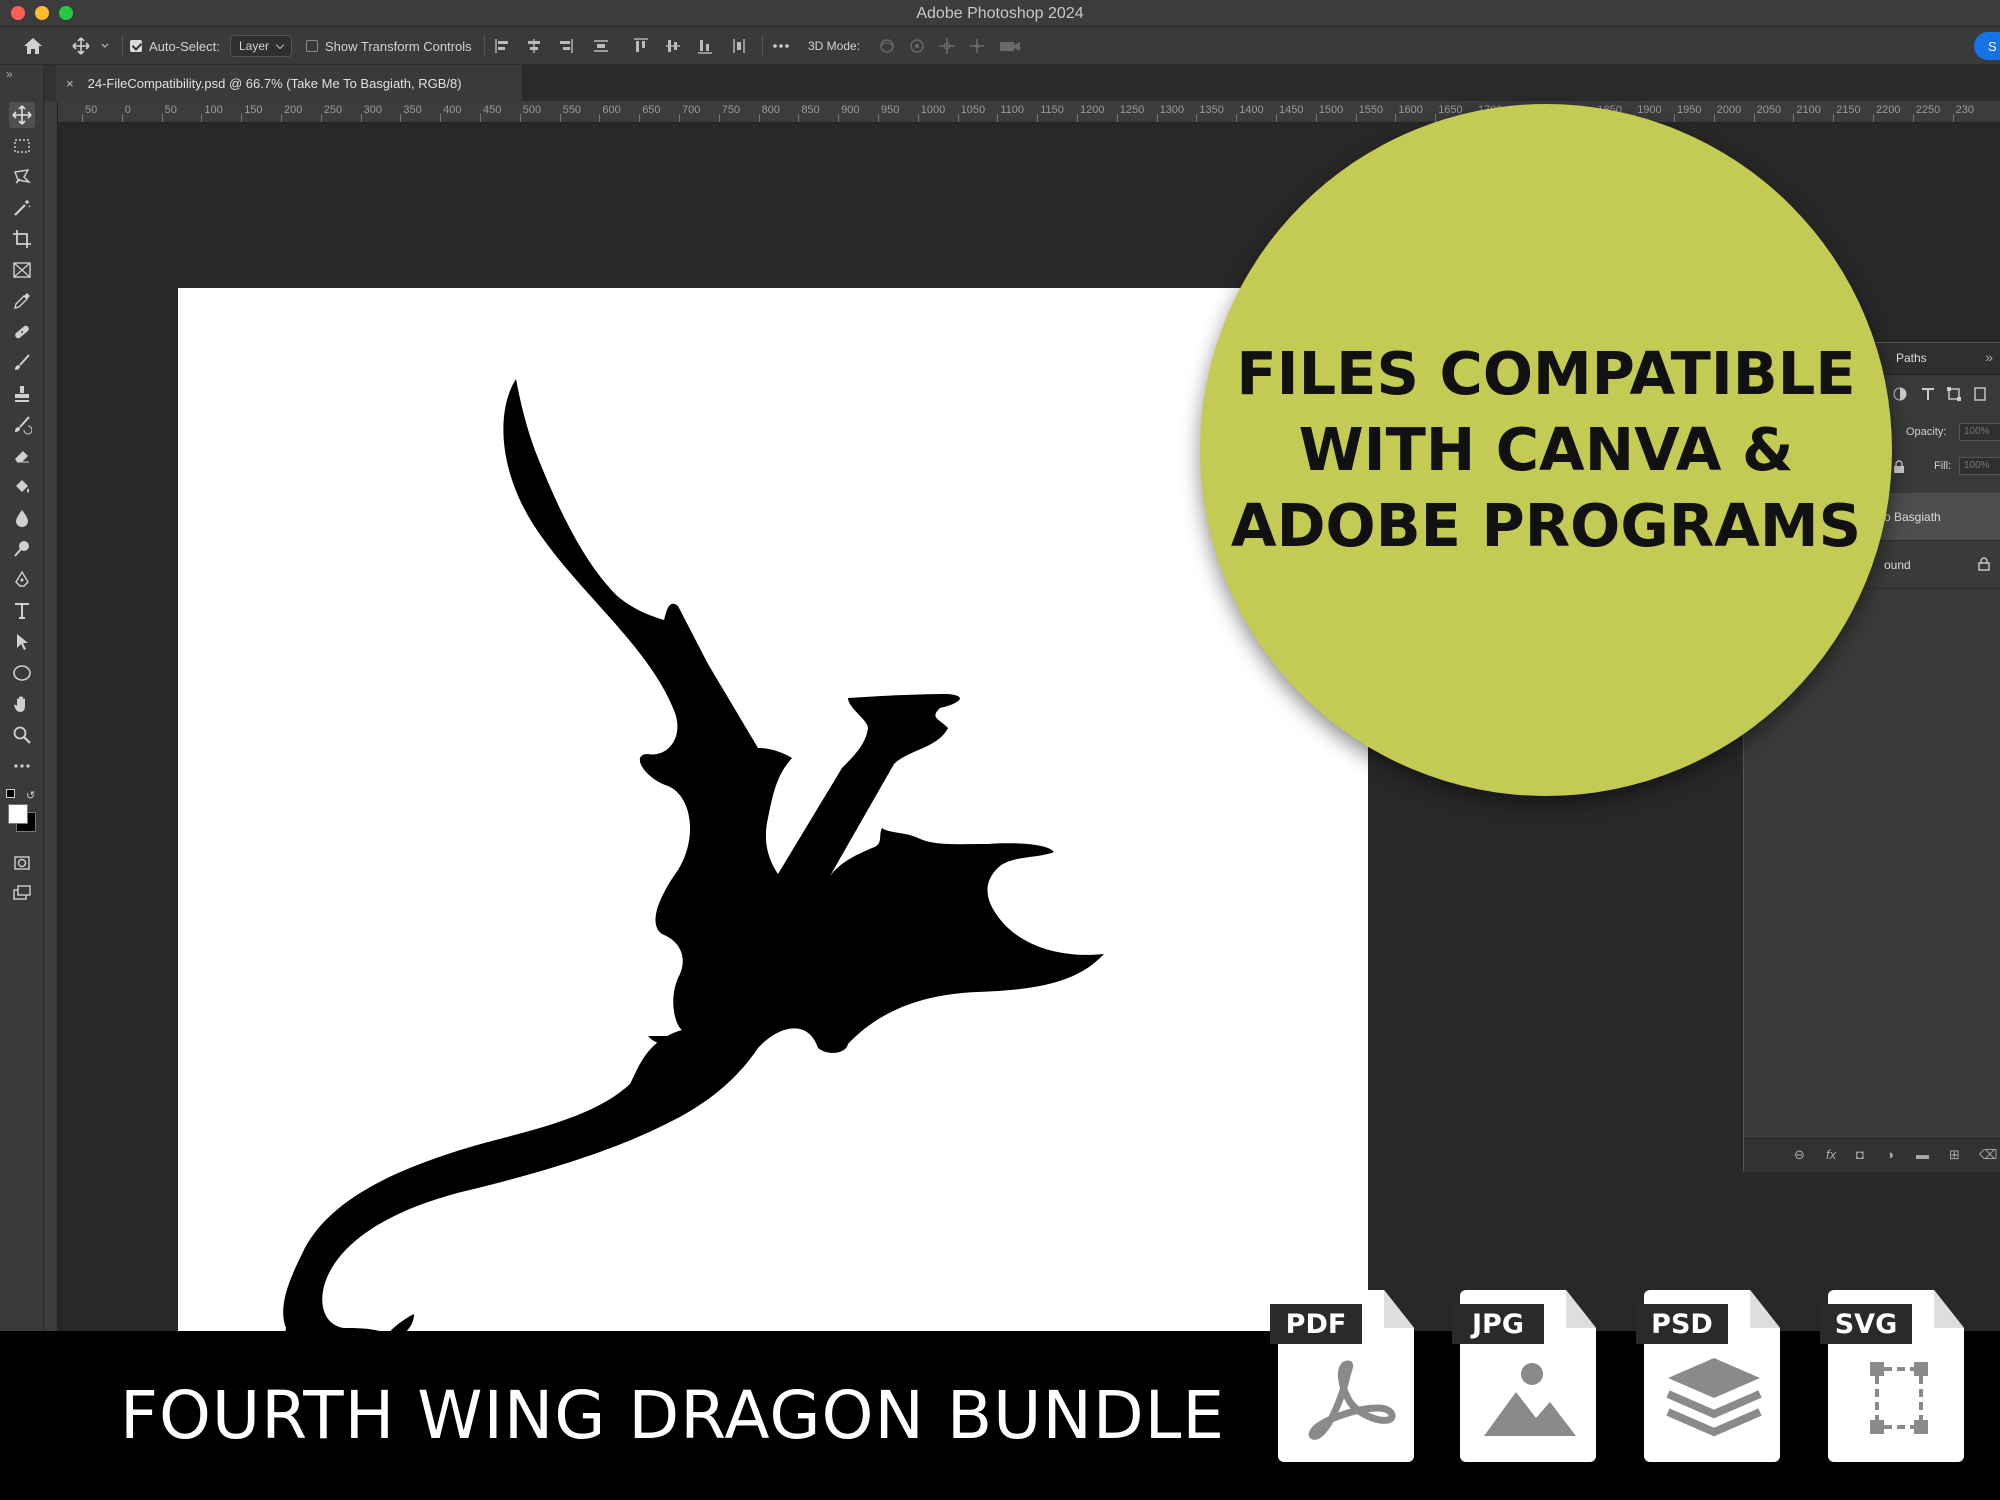 The image size is (2000, 1500). Describe the element at coordinates (1979, 466) in the screenshot. I see `fill-input: 100%` at that location.